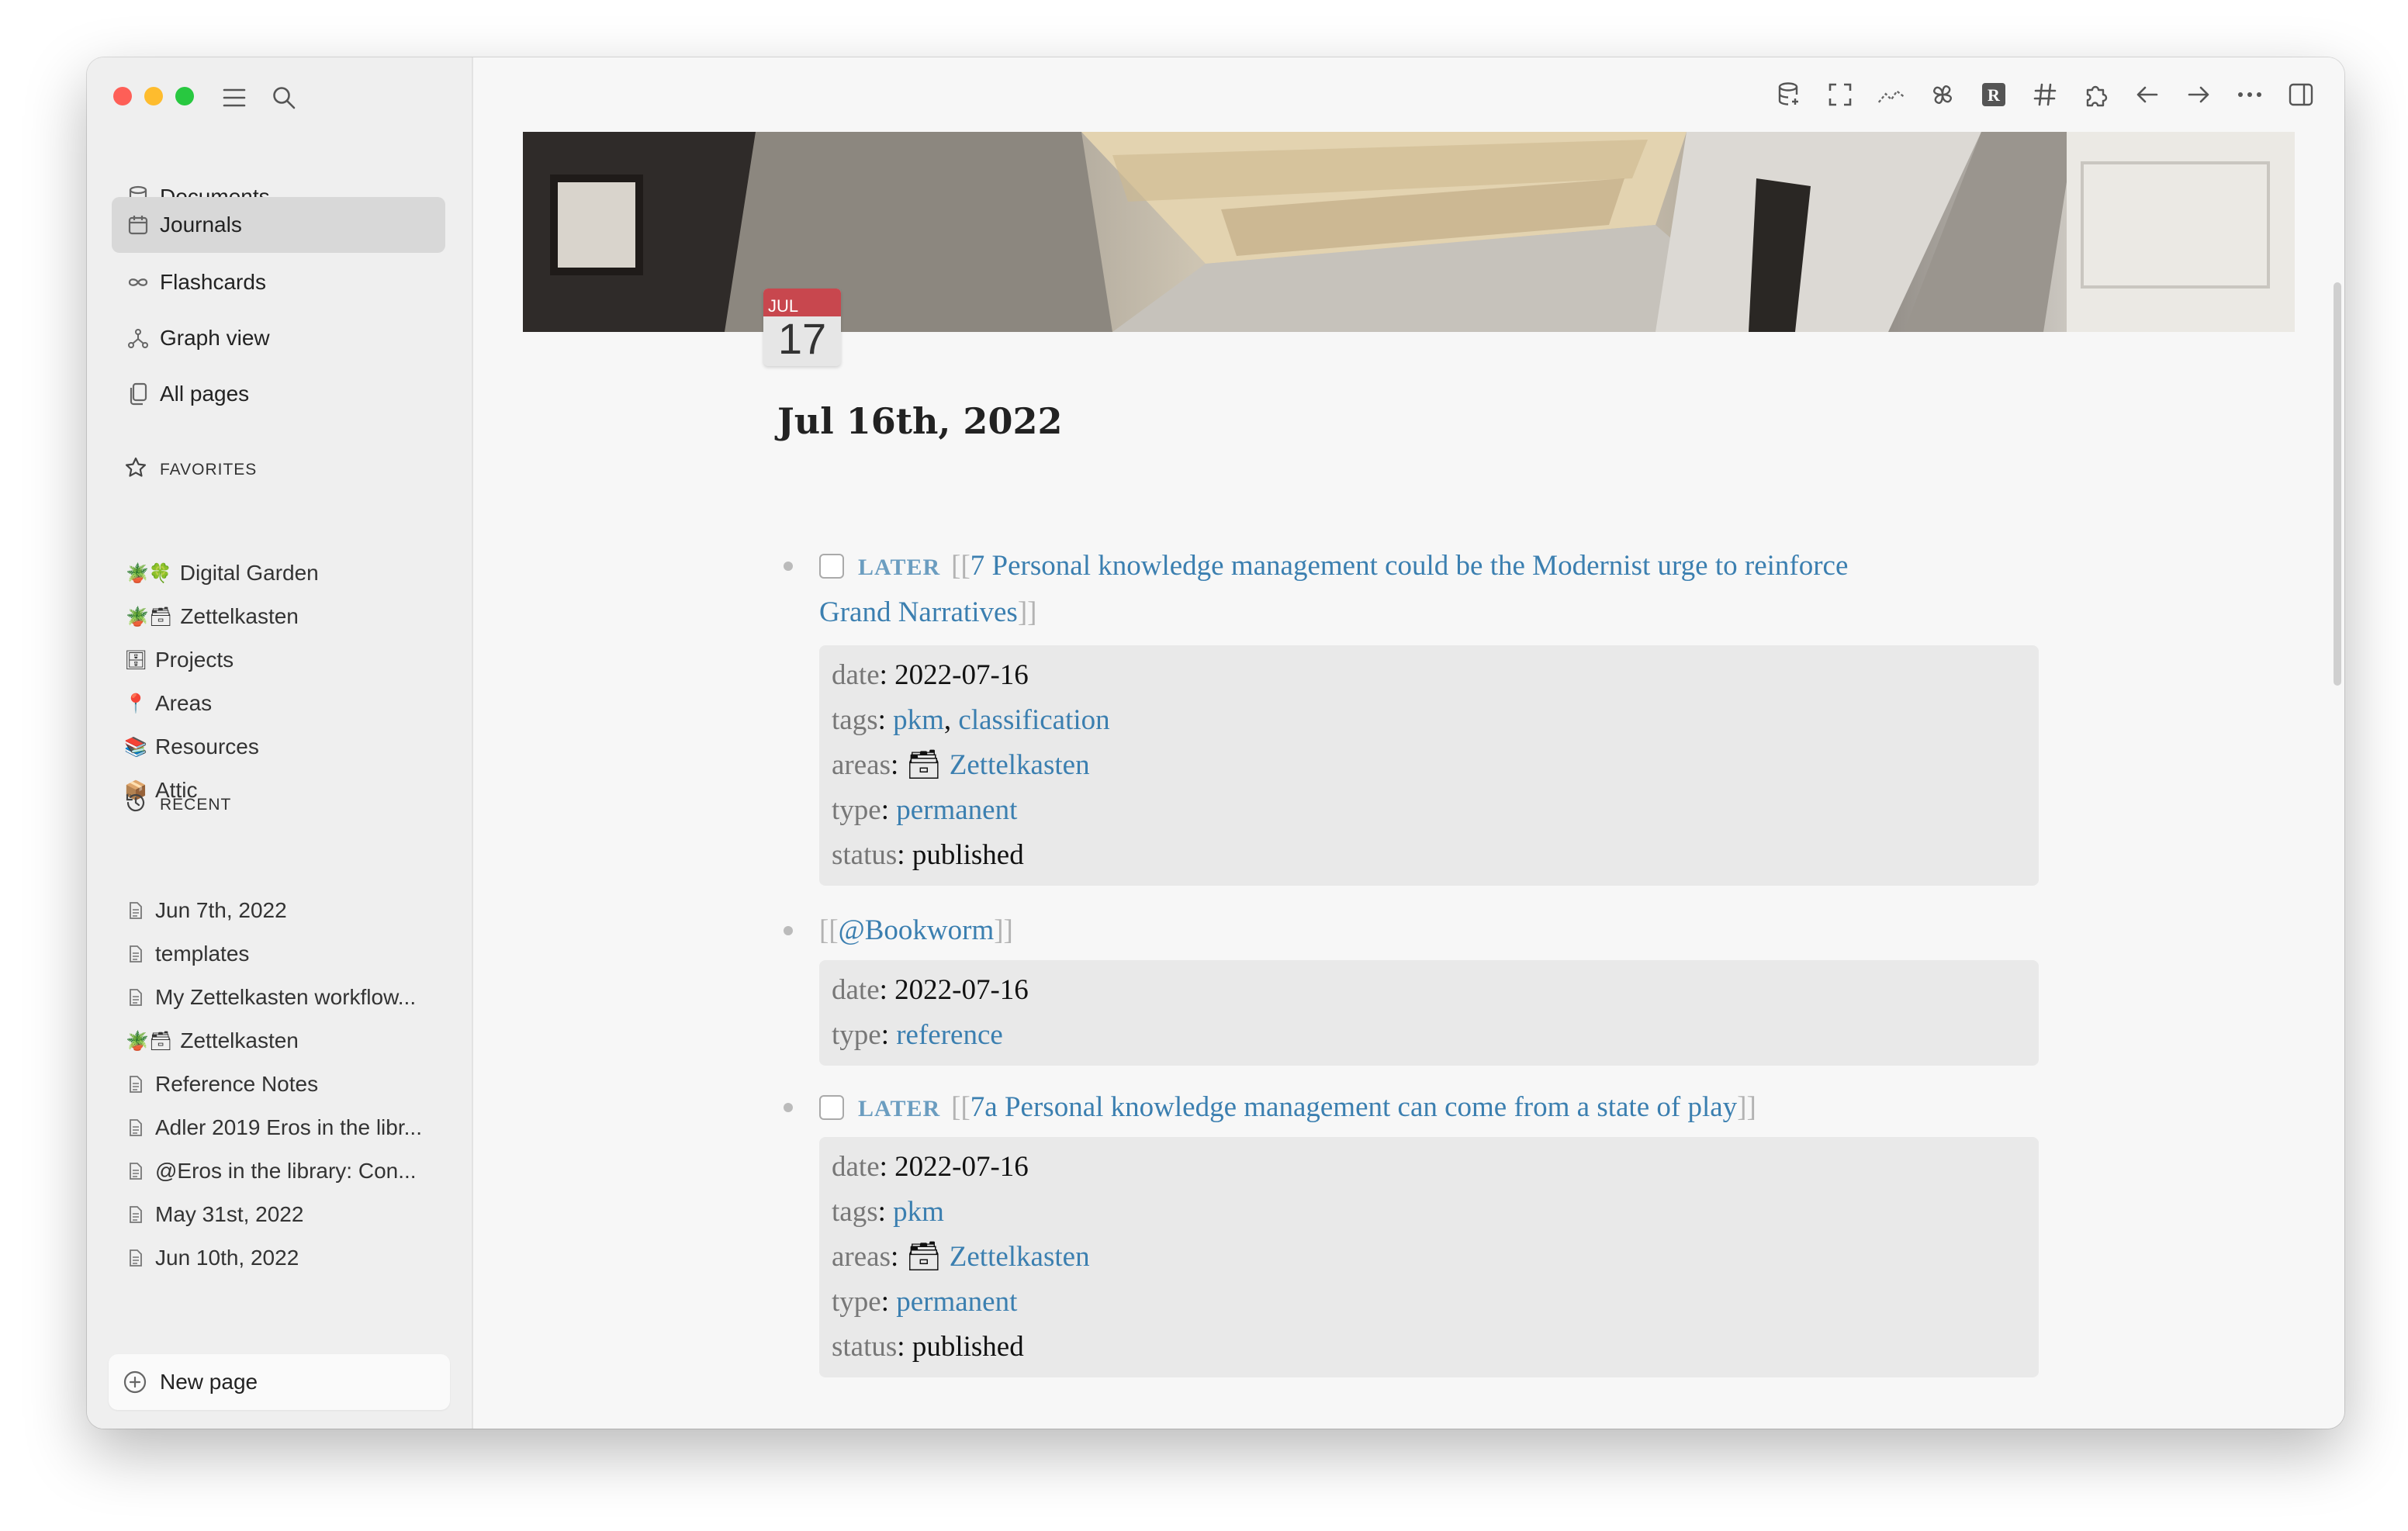 The height and width of the screenshot is (1531, 2408). What do you see at coordinates (209, 1382) in the screenshot?
I see `new-page-label: New page` at bounding box center [209, 1382].